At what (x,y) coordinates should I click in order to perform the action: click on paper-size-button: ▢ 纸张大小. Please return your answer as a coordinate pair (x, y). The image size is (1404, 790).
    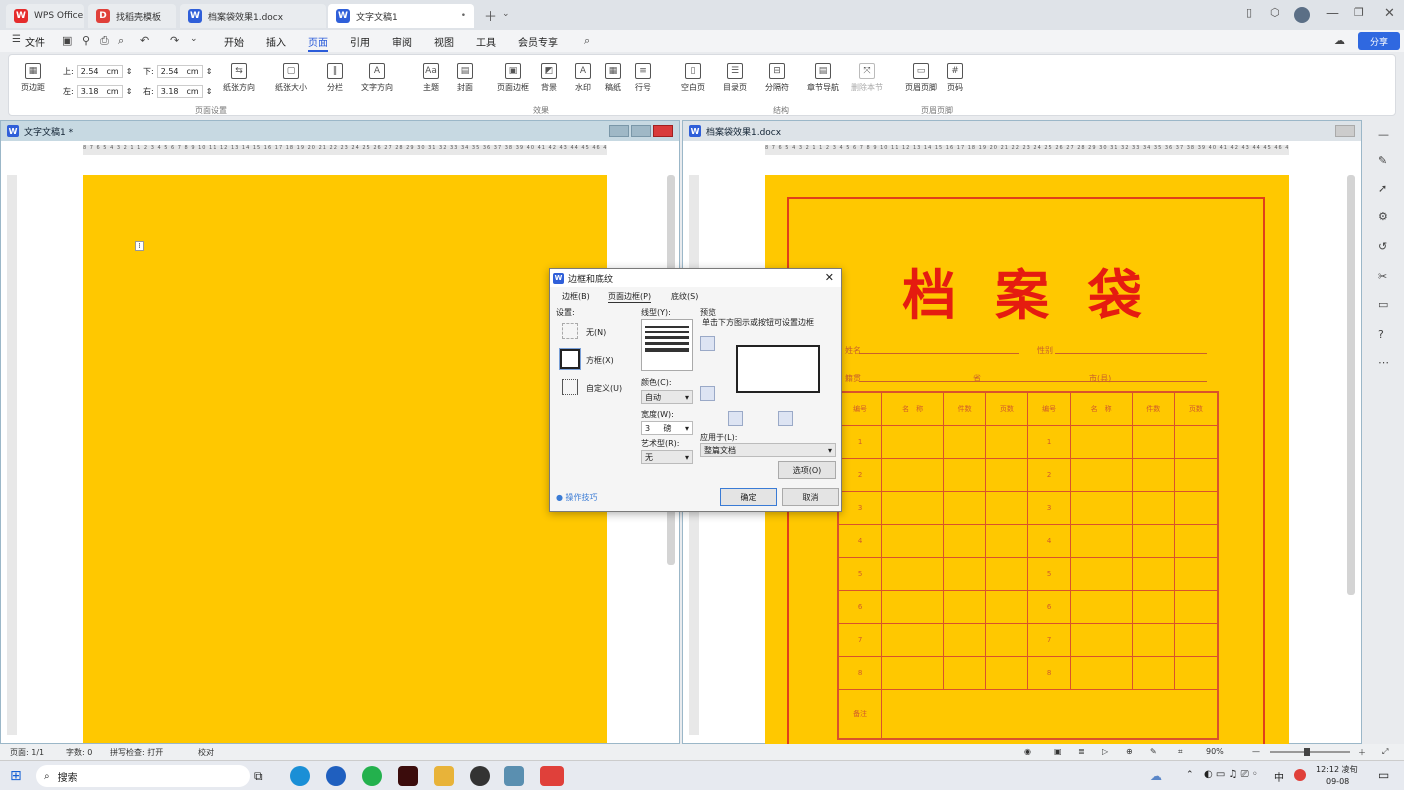
    Looking at the image, I should click on (291, 78).